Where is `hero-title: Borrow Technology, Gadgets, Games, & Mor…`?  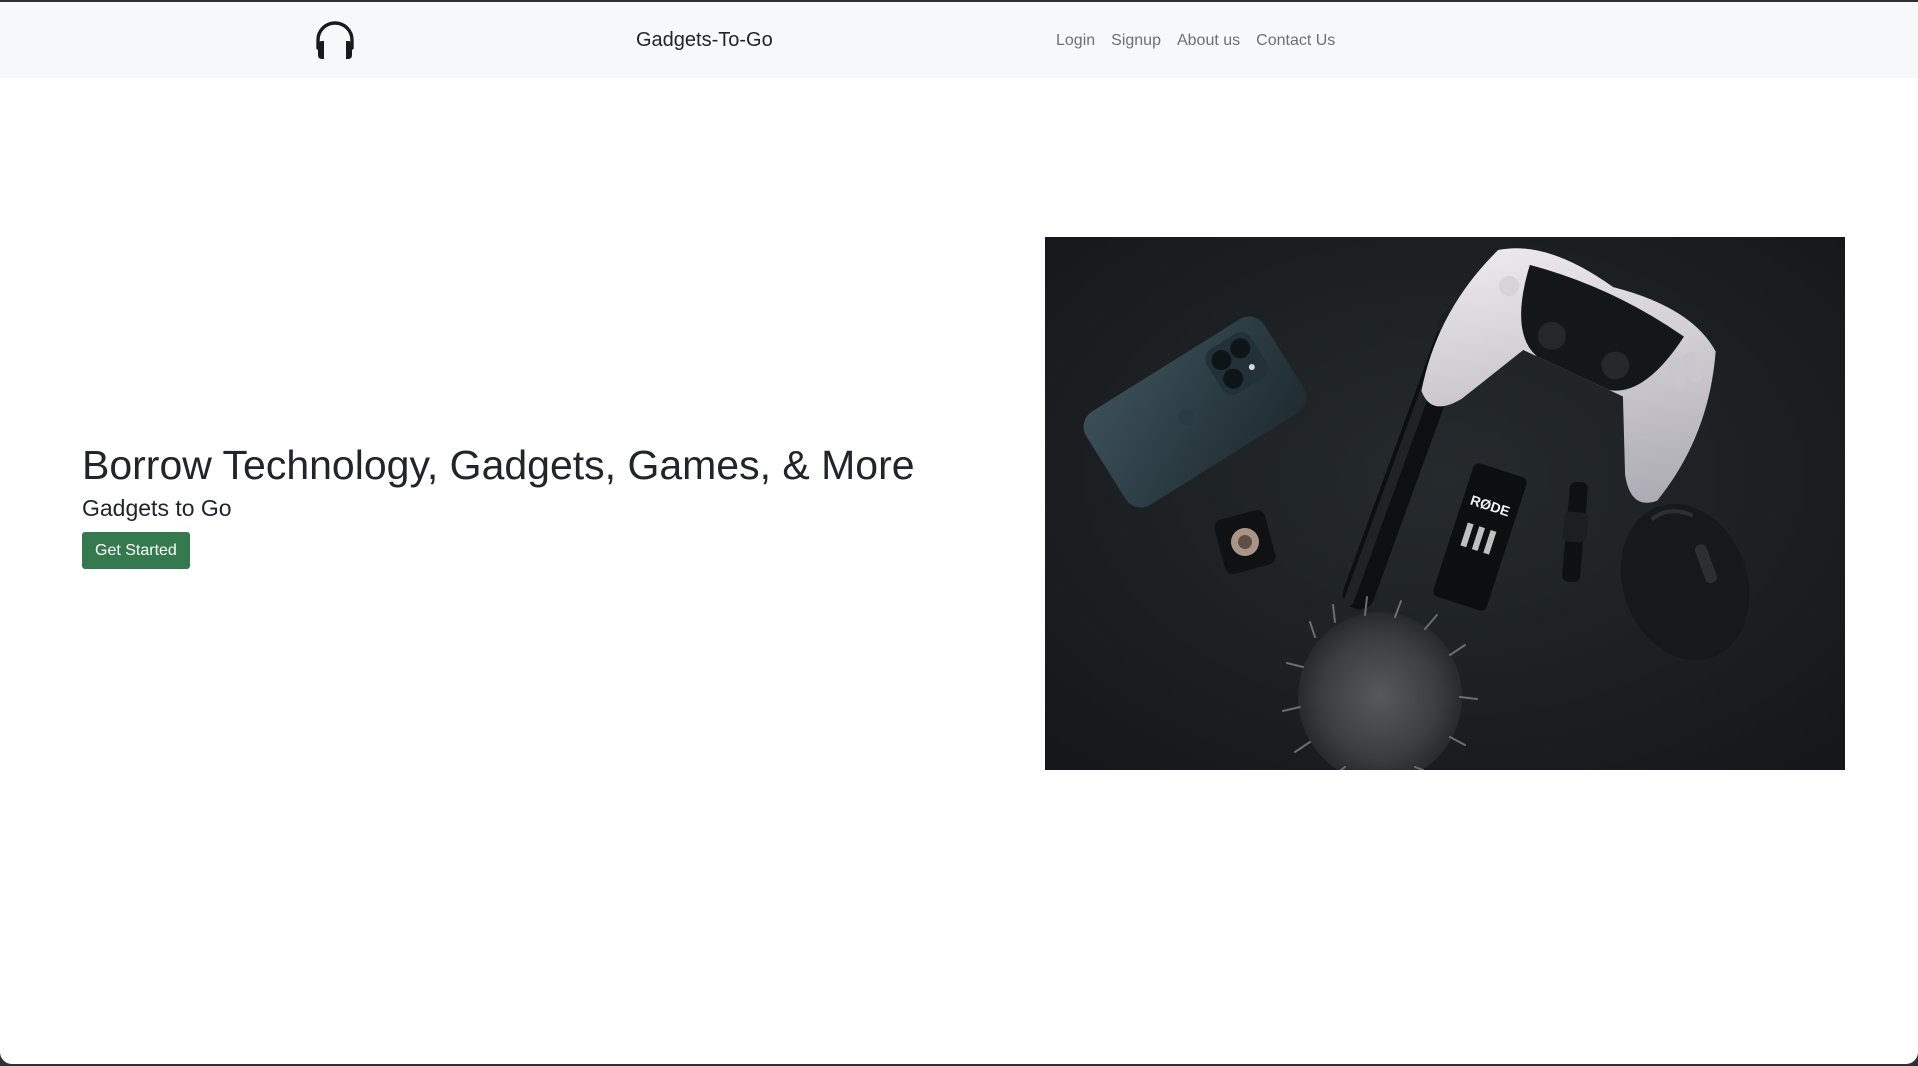
hero-title: Borrow Technology, Gadgets, Games, & Mor… is located at coordinates (498, 465).